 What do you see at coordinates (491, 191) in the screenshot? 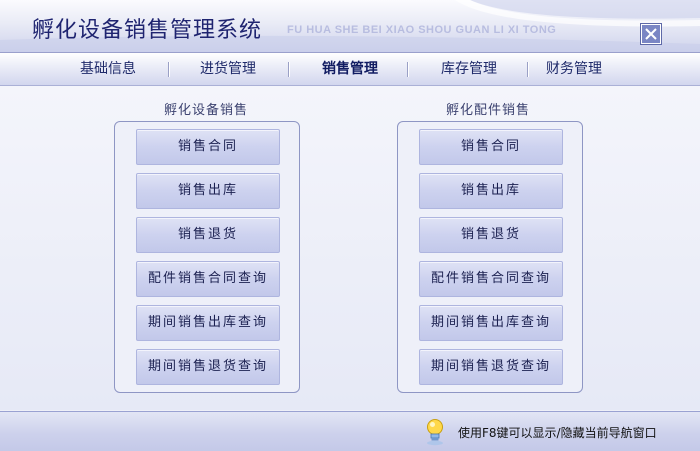
I see `parts-sales-outbound-button: 销售出库` at bounding box center [491, 191].